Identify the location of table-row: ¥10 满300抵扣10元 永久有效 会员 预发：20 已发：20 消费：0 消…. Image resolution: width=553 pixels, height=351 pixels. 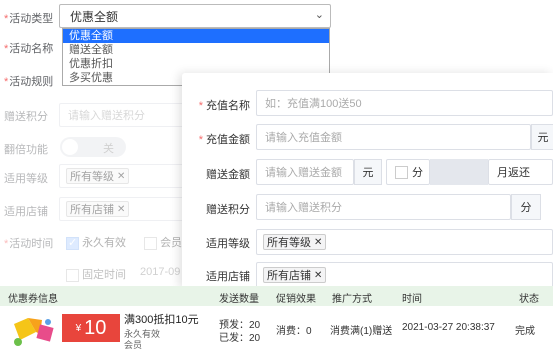
(276, 328).